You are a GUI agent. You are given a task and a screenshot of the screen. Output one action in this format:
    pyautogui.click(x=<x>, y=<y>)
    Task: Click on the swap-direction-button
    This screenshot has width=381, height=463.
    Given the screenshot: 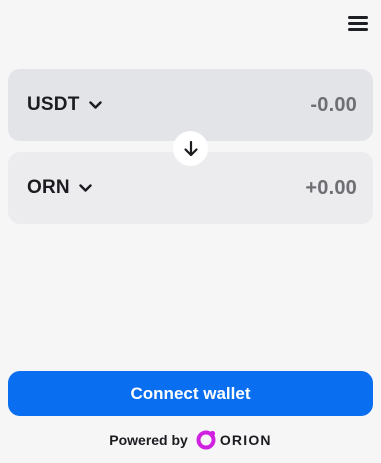 What is the action you would take?
    pyautogui.click(x=190, y=148)
    